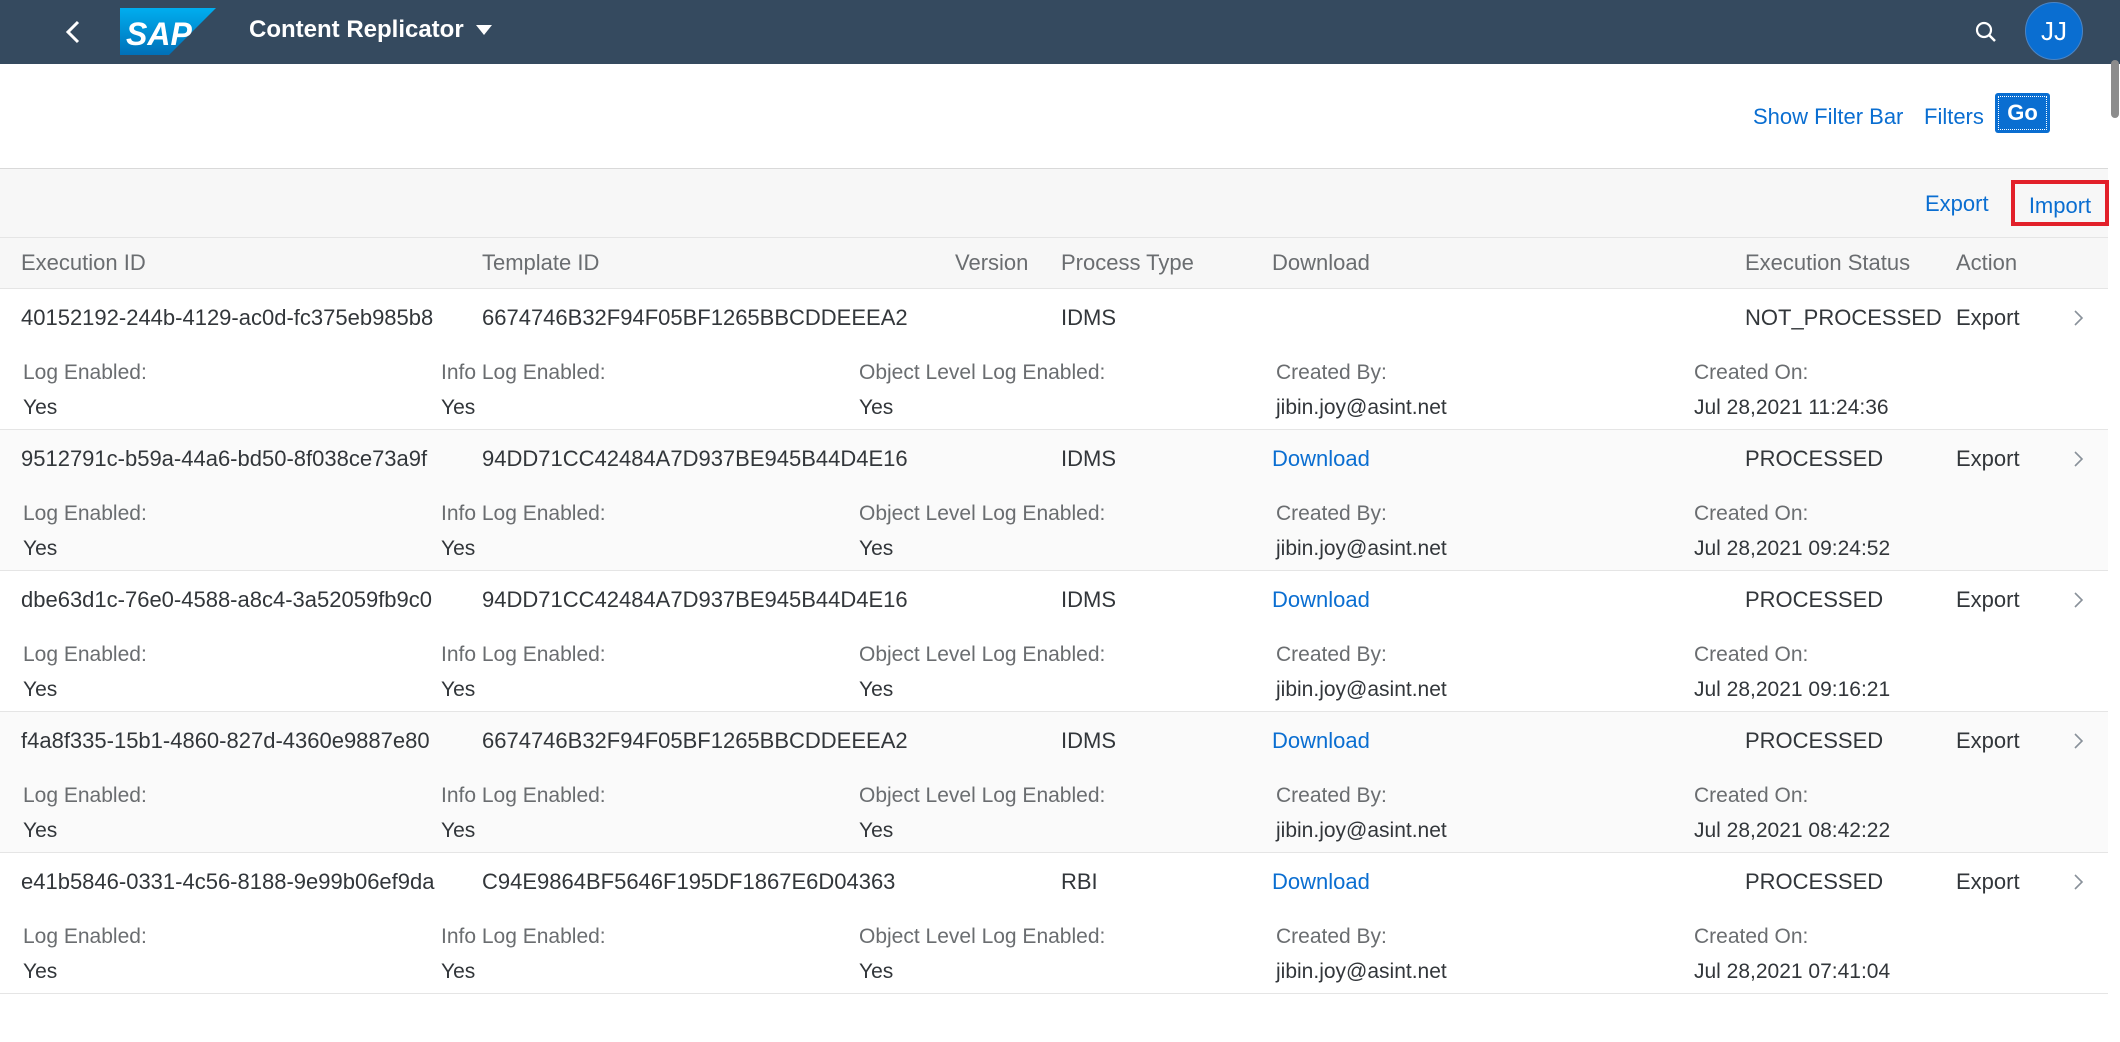  I want to click on execution-id: 40152192-244b-4129-ac0d-fc375eb985b8, so click(227, 317).